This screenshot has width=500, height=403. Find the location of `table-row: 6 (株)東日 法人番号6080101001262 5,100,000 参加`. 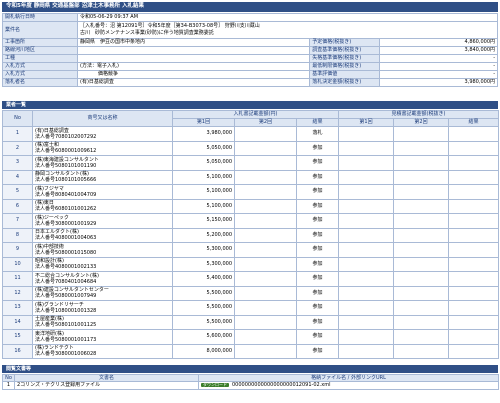

table-row: 6 (株)東日 法人番号6080101001262 5,100,000 参加 is located at coordinates (251, 206).